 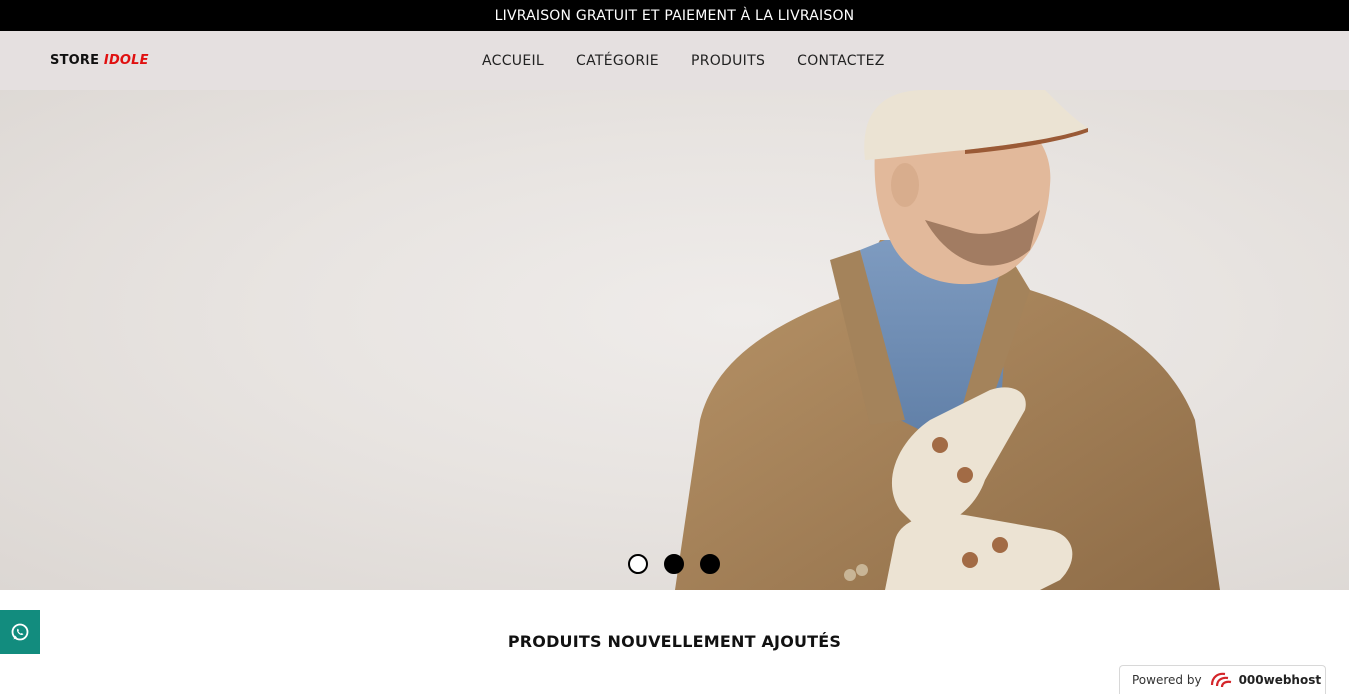 I want to click on nav-item-accueil: ACCUEIL, so click(x=513, y=61).